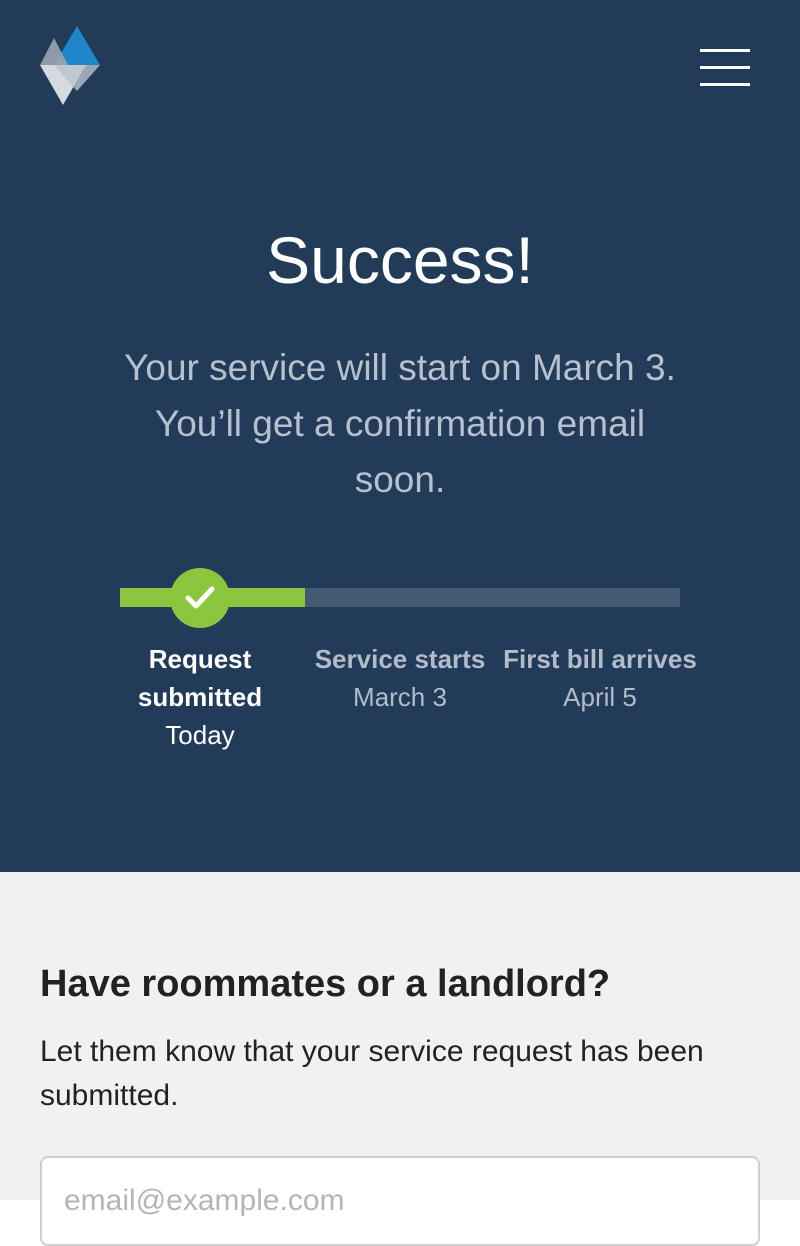  I want to click on step-label: First bill arrives, so click(600, 659).